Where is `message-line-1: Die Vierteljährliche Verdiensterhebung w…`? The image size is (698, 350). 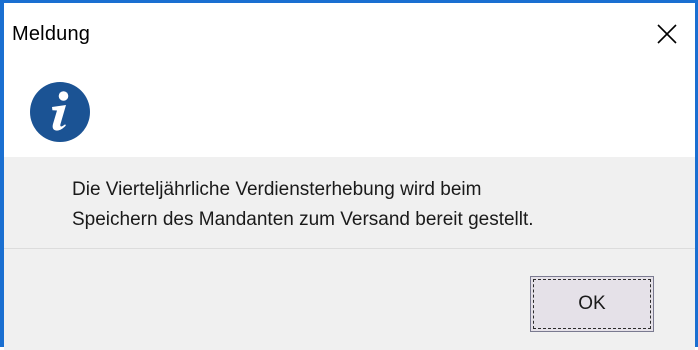 message-line-1: Die Vierteljährliche Verdiensterhebung w… is located at coordinates (277, 189).